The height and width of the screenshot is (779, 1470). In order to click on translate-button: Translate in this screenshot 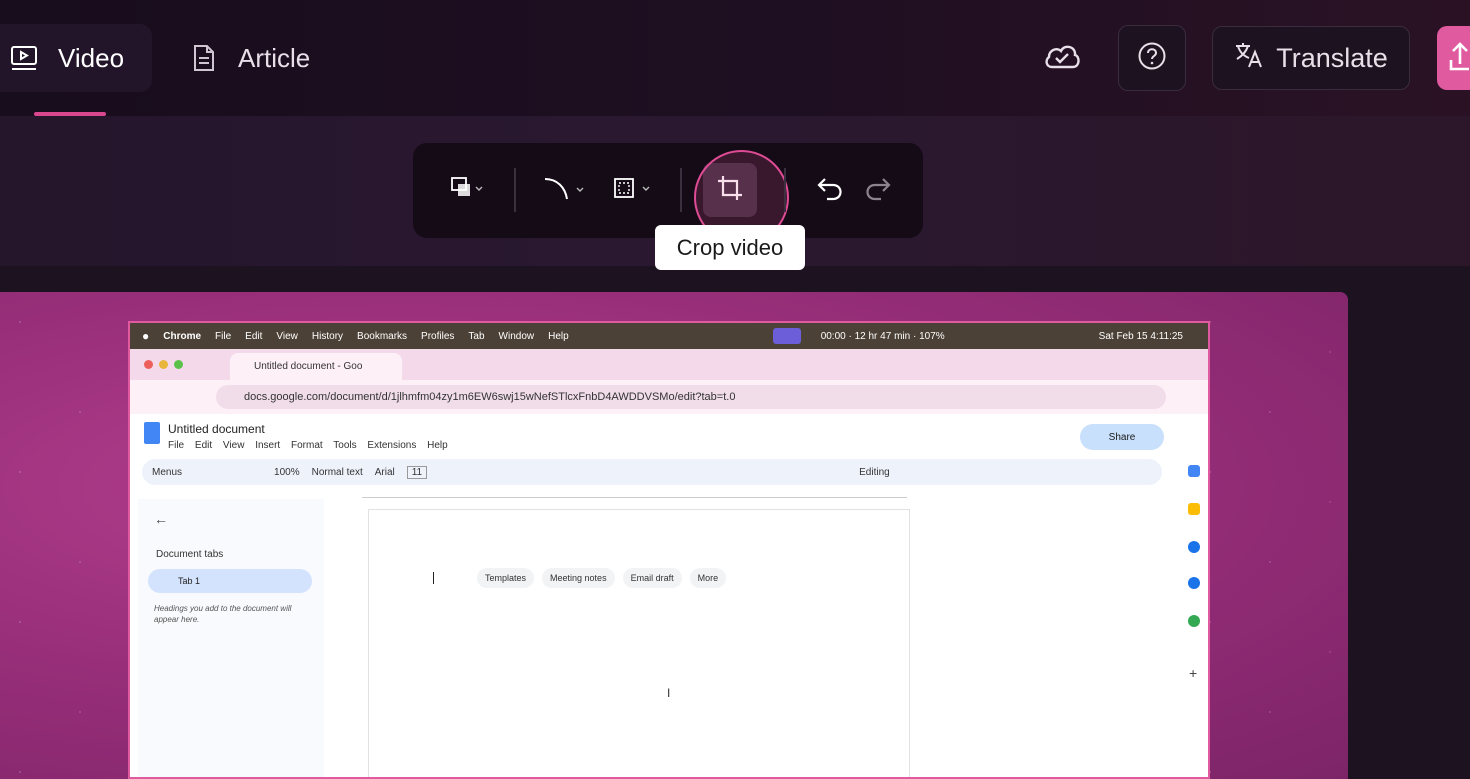, I will do `click(1311, 58)`.